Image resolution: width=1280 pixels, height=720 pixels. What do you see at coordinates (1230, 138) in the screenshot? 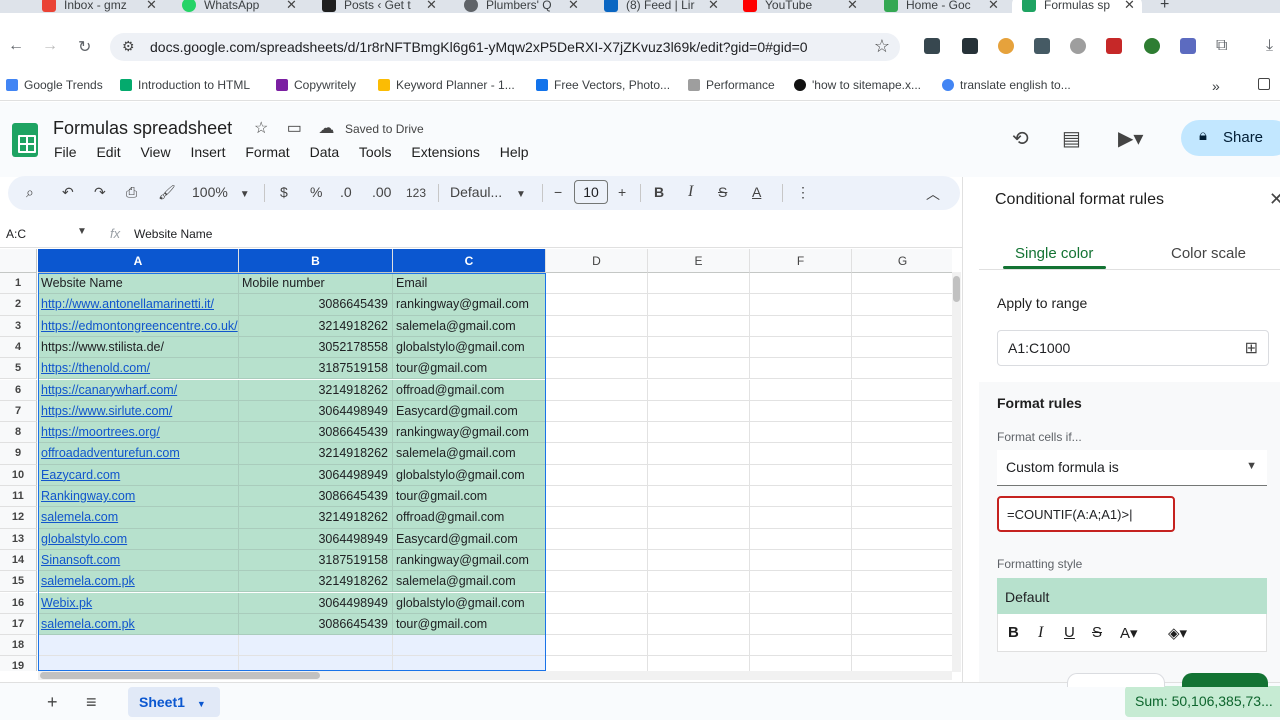
I see `share-button: 🔒︎ Share` at bounding box center [1230, 138].